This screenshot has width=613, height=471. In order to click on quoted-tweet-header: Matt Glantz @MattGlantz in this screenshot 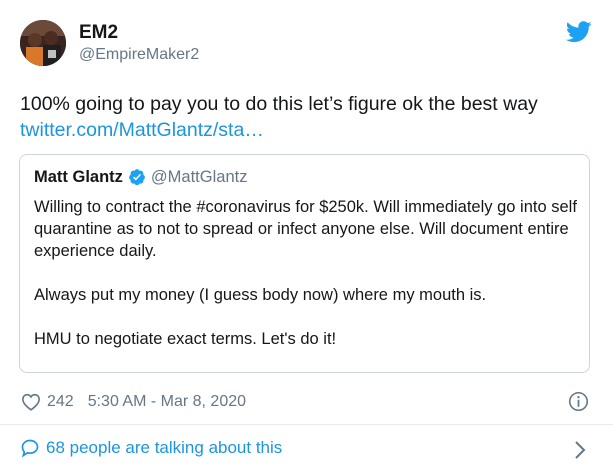, I will do `click(140, 177)`.